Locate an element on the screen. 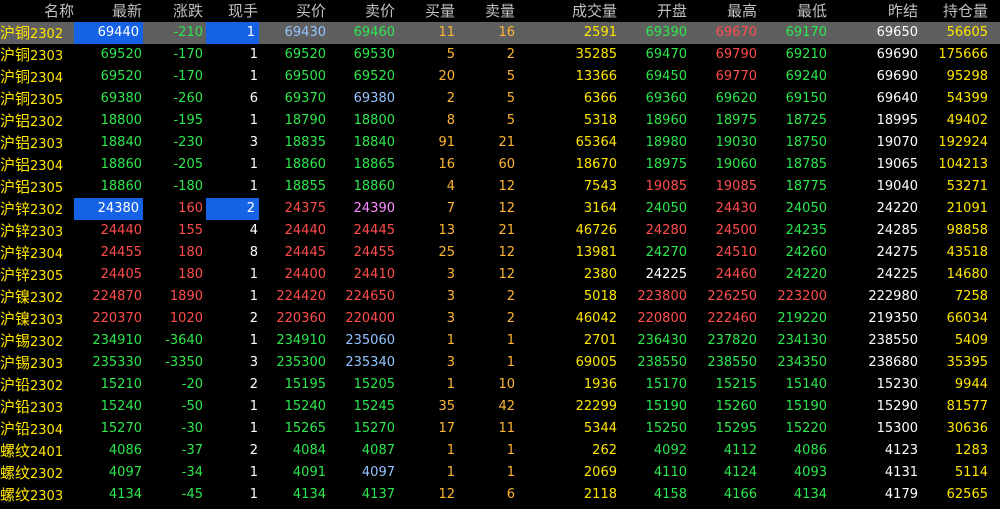 The height and width of the screenshot is (509, 1000). column-header-open-interest: 持仓量 is located at coordinates (953, 11).